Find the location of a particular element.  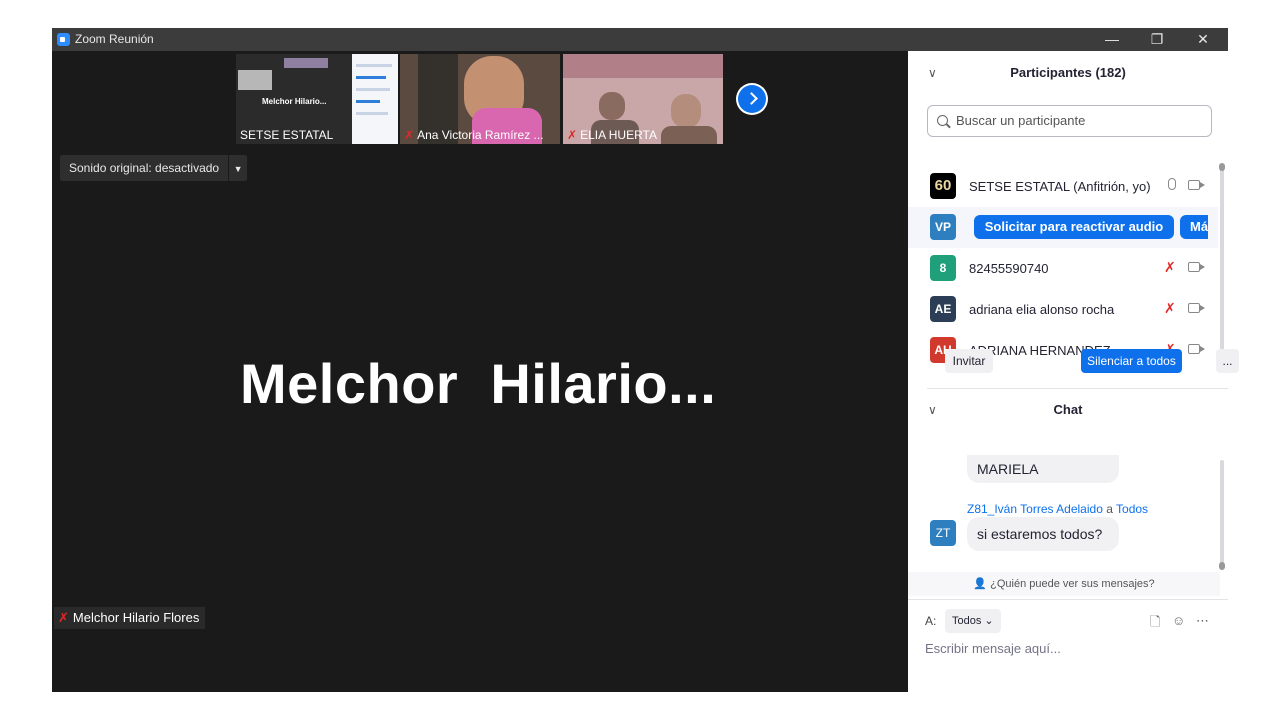

window-title: Zoom Reunión is located at coordinates (114, 39).